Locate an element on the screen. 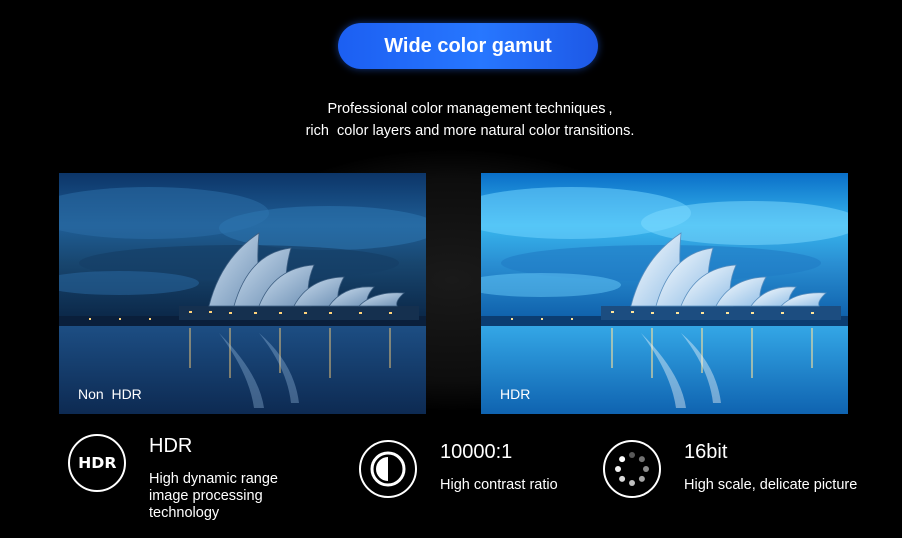  loading-dots-glyph is located at coordinates (632, 469).